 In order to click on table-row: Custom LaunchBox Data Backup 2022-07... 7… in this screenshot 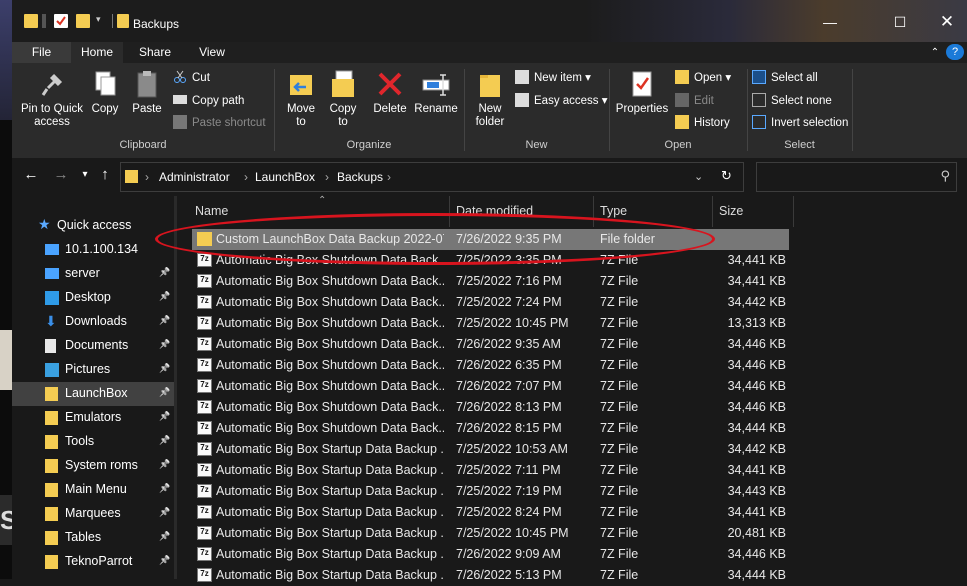, I will do `click(490, 239)`.